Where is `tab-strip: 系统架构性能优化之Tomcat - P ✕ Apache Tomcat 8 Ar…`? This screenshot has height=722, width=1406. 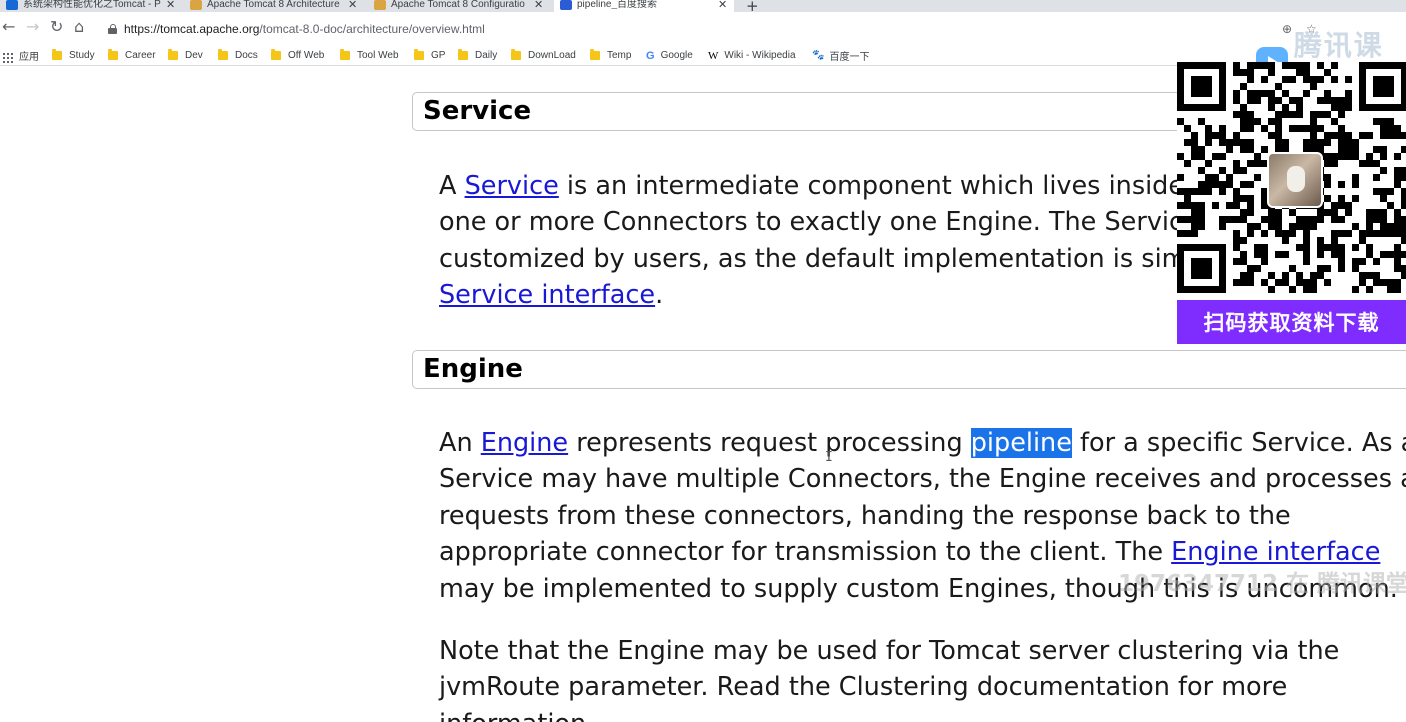 tab-strip: 系统架构性能优化之Tomcat - P ✕ Apache Tomcat 8 Ar… is located at coordinates (703, 7).